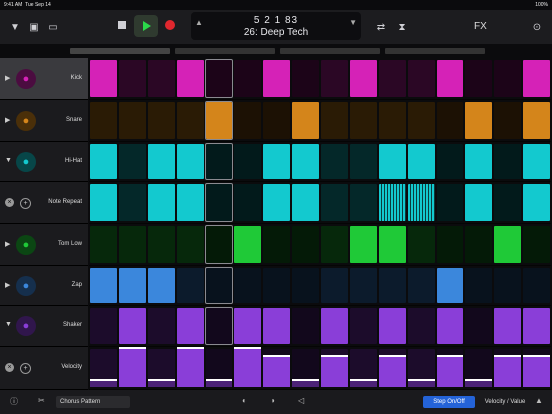 This screenshot has height=414, width=552. Describe the element at coordinates (44, 203) in the screenshot. I see `track-header-repeat: × + Note Repeat` at that location.